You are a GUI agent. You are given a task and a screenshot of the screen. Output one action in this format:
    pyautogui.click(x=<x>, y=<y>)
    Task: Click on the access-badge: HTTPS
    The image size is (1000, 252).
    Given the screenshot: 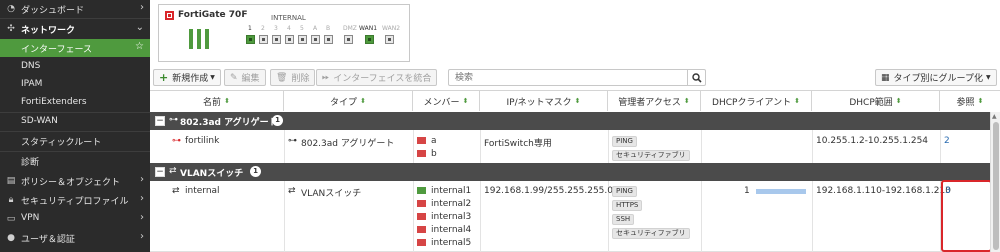 What is the action you would take?
    pyautogui.click(x=627, y=205)
    